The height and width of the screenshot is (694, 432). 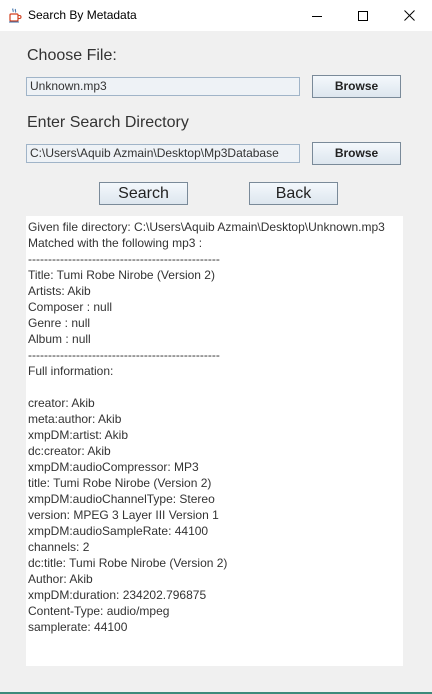 I want to click on result-line: xmpDM:audioSampleRate: 44100, so click(x=118, y=531).